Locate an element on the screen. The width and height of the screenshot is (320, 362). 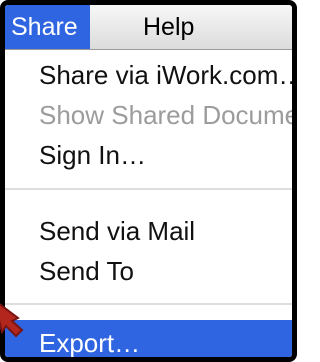
menubar-share: Share is located at coordinates (47, 27).